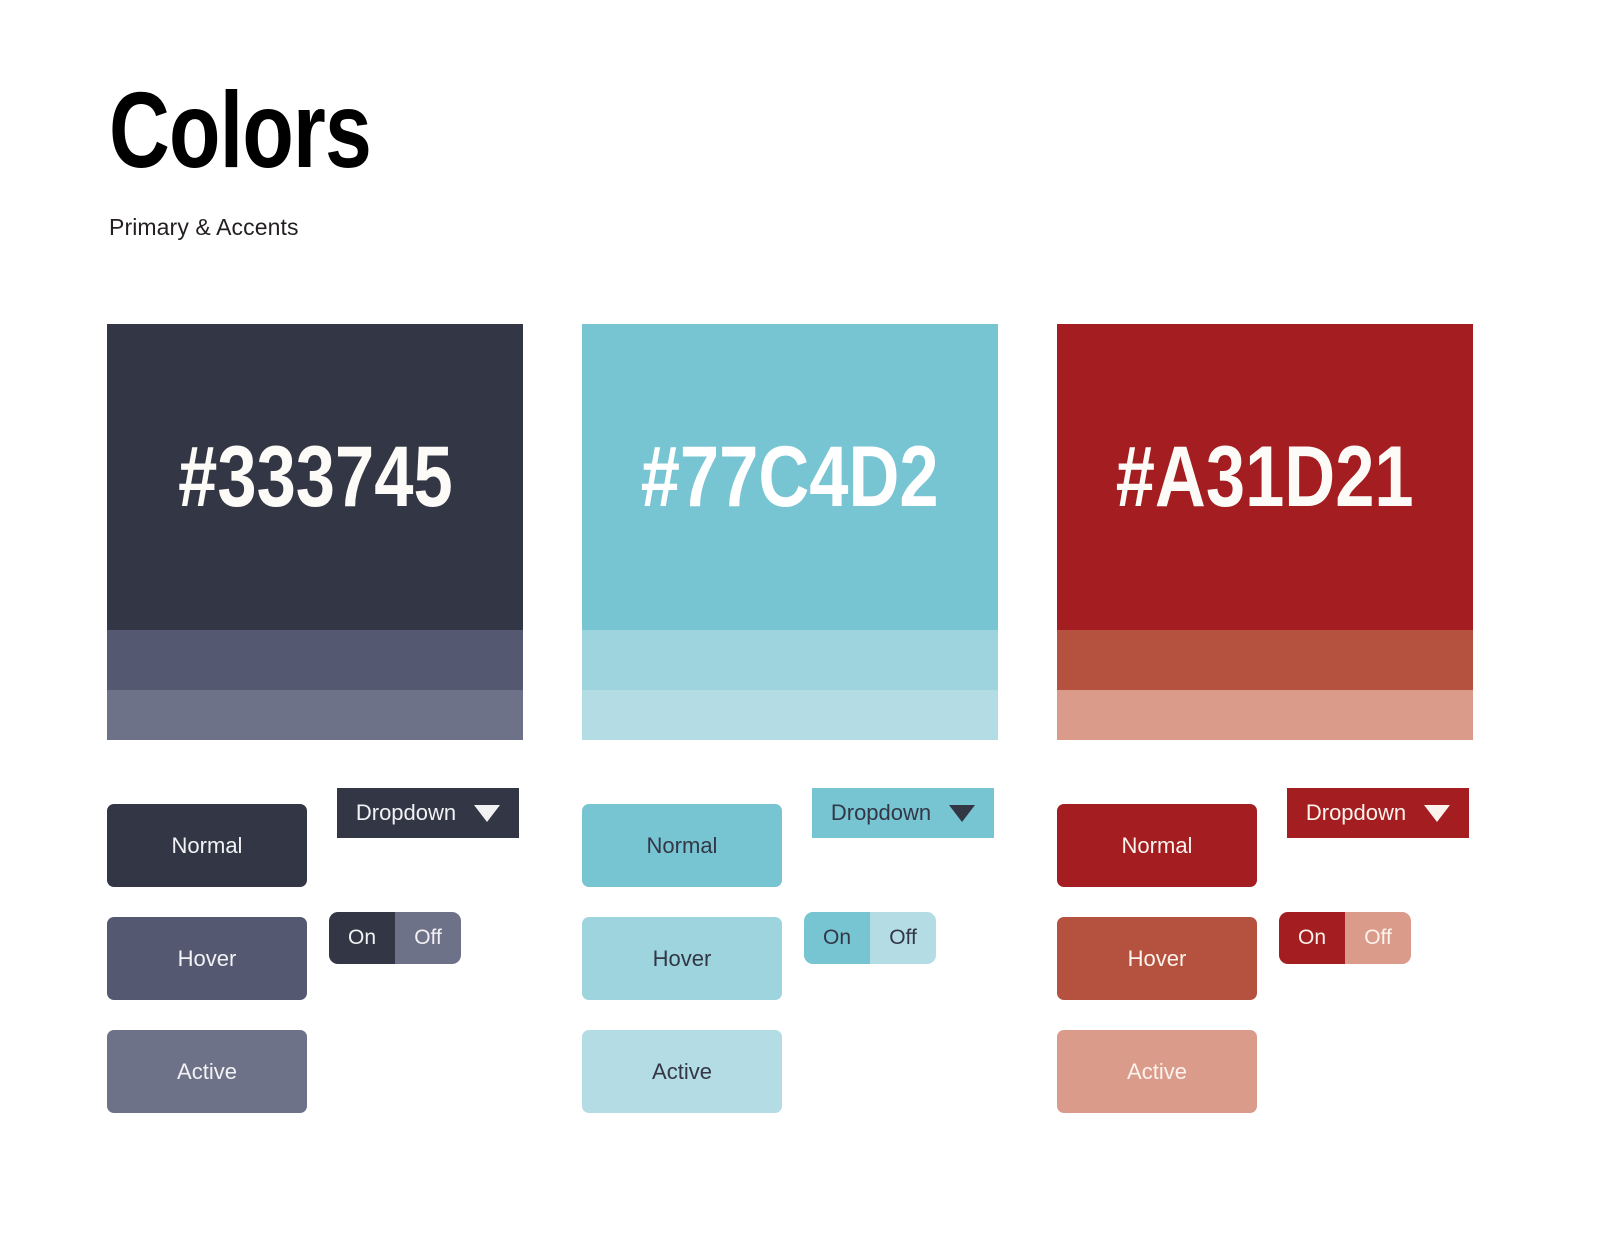 This screenshot has height=1236, width=1600. I want to click on swatch-base-block: #333745, so click(315, 477).